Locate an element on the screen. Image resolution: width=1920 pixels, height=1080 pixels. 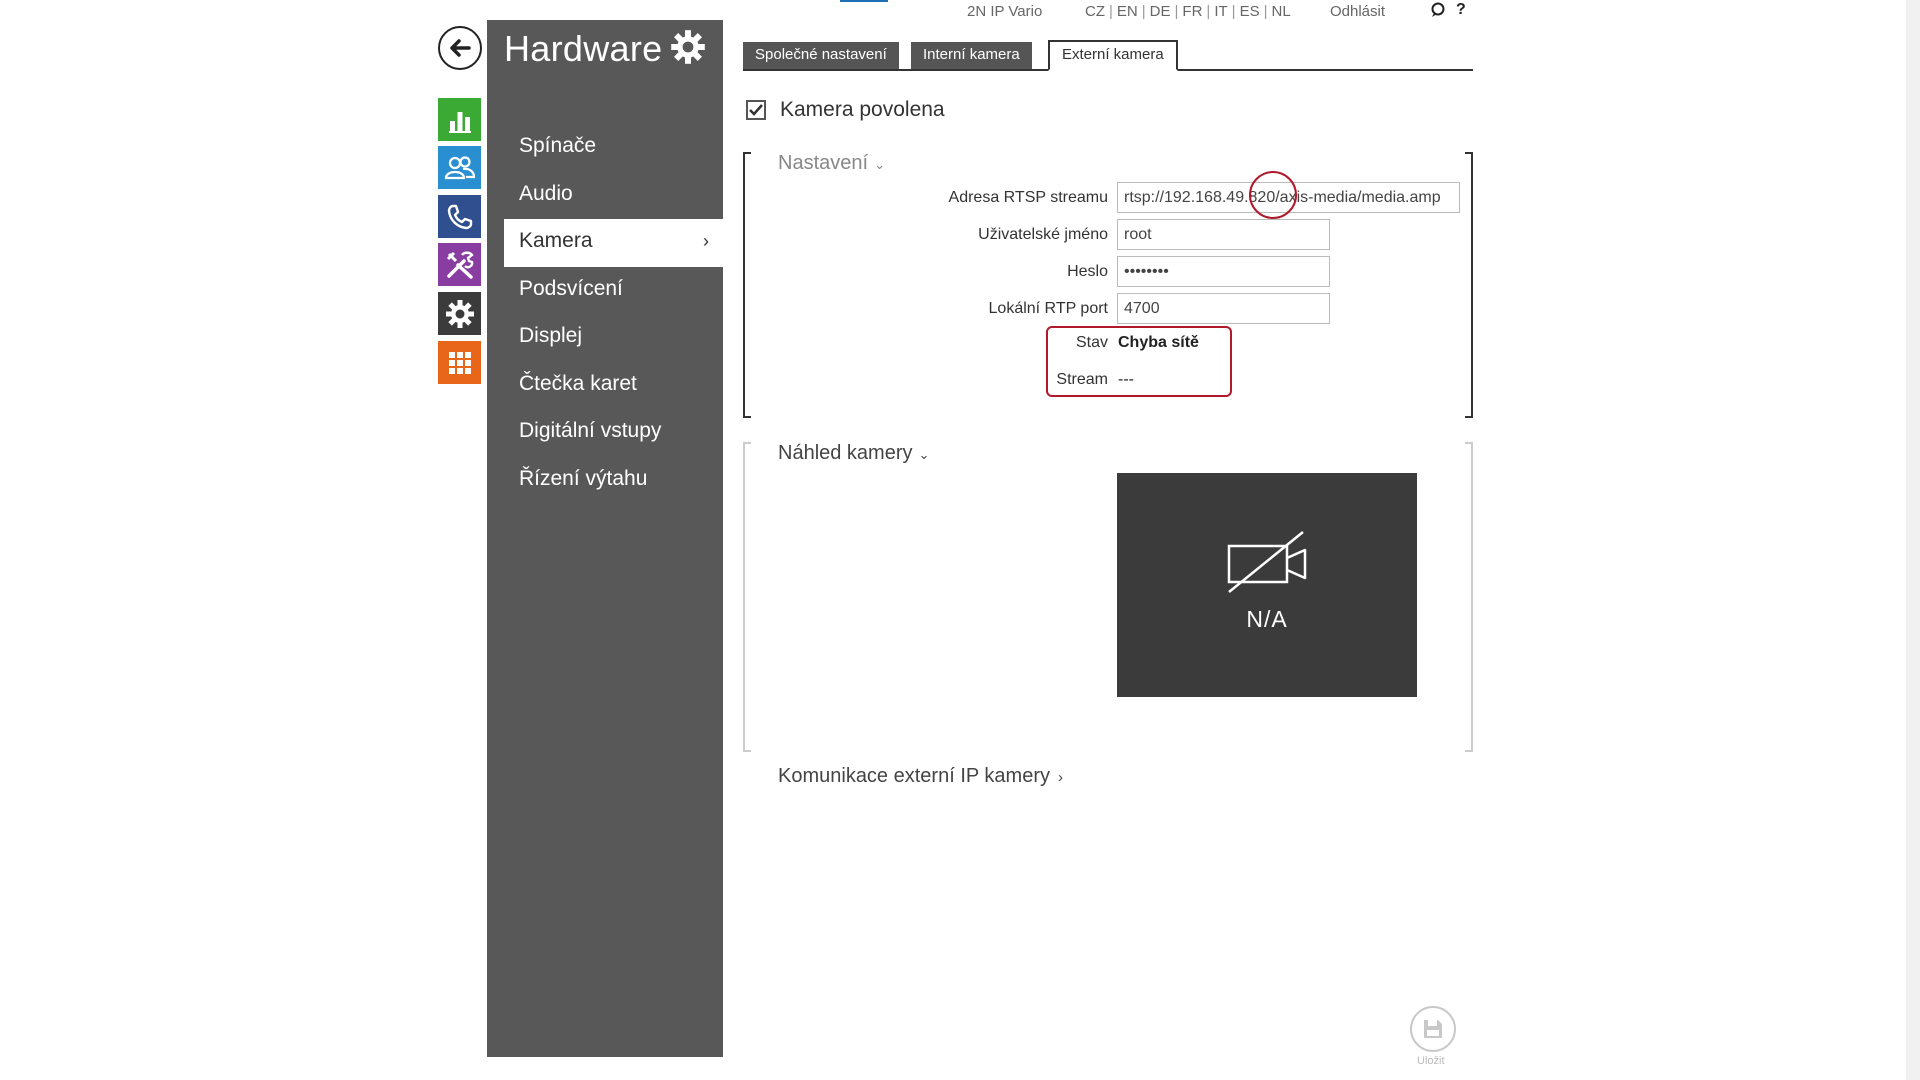
username-input is located at coordinates (1223, 234).